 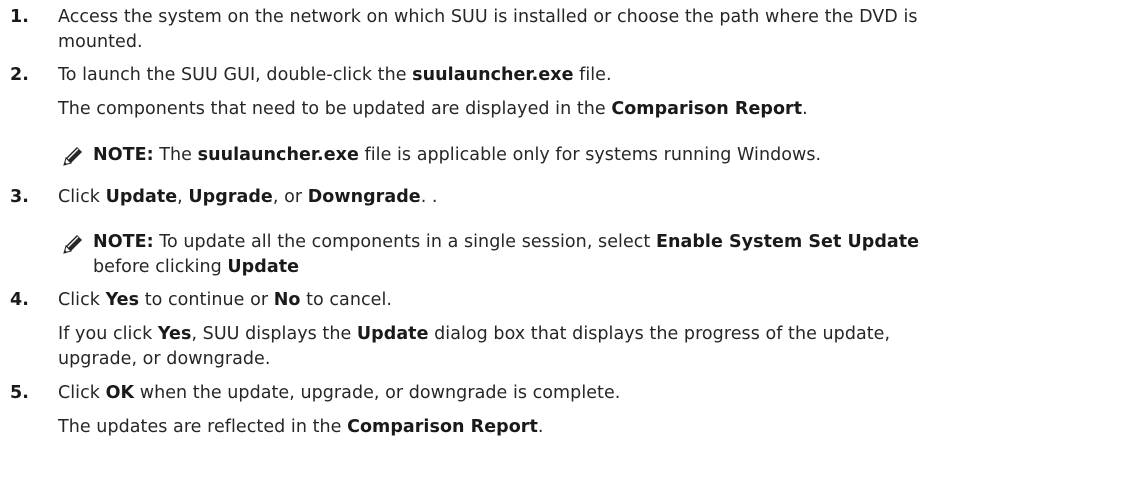 I want to click on step-3-text: Click Update, Upgrade, or Downgrade. ., so click(x=248, y=197).